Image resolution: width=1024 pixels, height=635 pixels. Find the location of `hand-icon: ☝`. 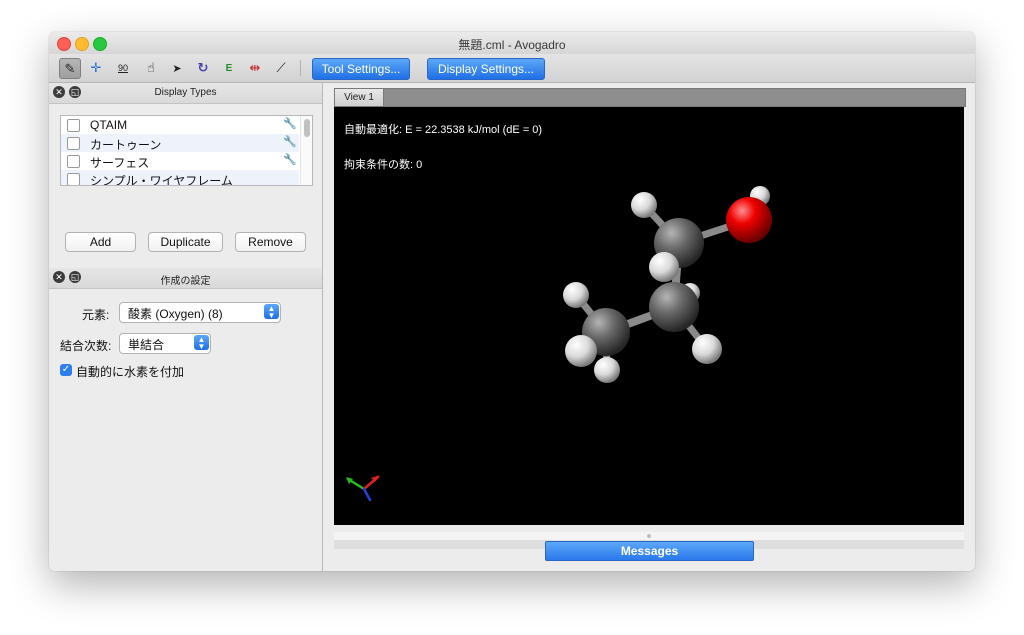

hand-icon: ☝ is located at coordinates (151, 67).